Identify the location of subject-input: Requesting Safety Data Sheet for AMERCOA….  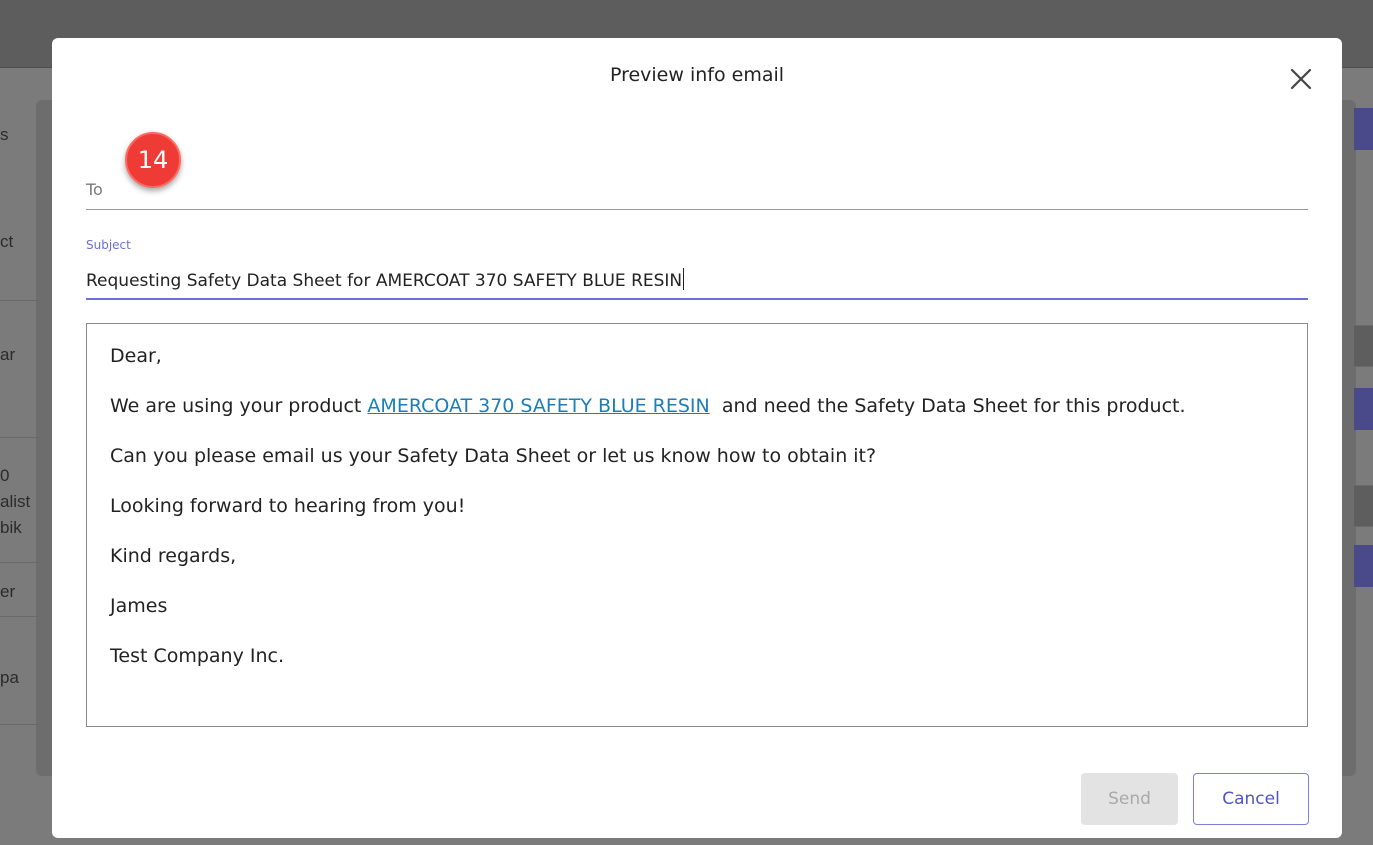
(686, 279).